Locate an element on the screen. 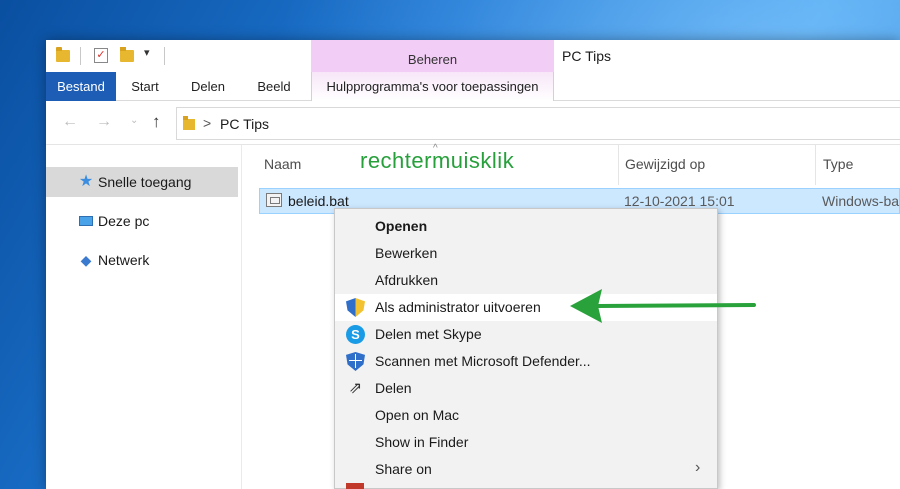 Image resolution: width=900 pixels, height=489 pixels. nav-item-network: ◆ Netwerk is located at coordinates (142, 260).